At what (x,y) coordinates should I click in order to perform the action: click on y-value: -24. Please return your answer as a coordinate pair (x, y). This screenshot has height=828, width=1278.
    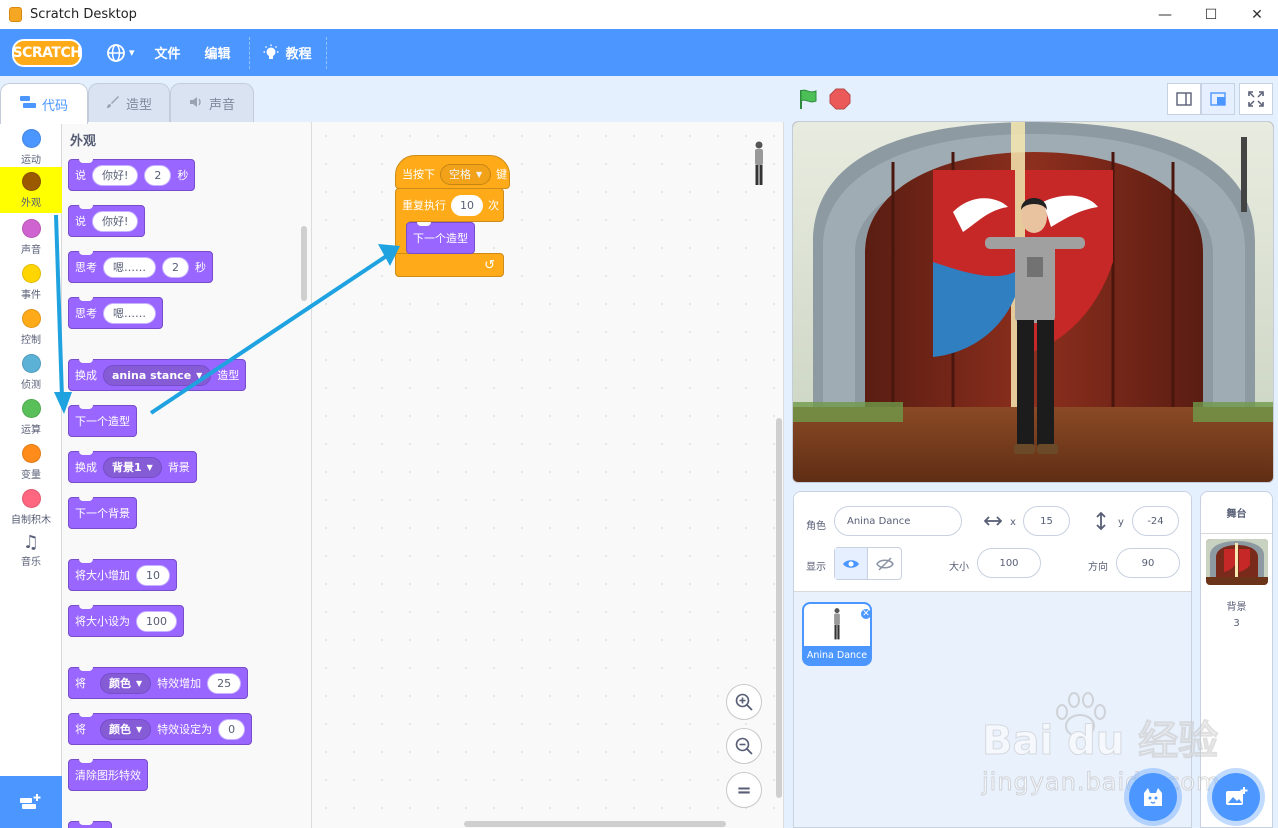
    Looking at the image, I should click on (1155, 521).